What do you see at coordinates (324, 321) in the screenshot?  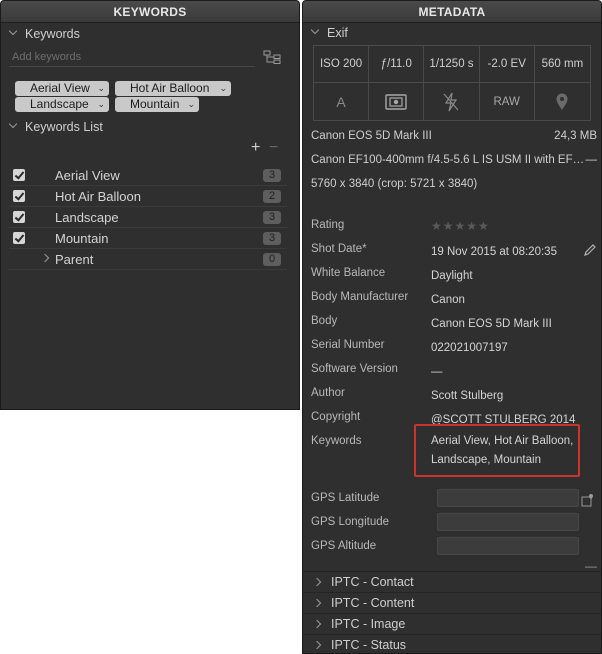 I see `body-label: Body` at bounding box center [324, 321].